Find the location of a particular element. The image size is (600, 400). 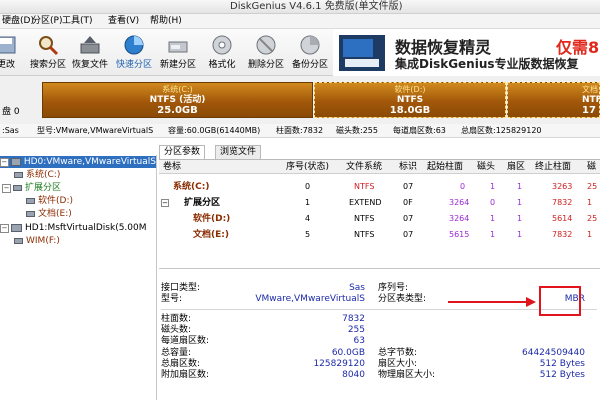

menu-tools: 工具(T) is located at coordinates (77, 21).